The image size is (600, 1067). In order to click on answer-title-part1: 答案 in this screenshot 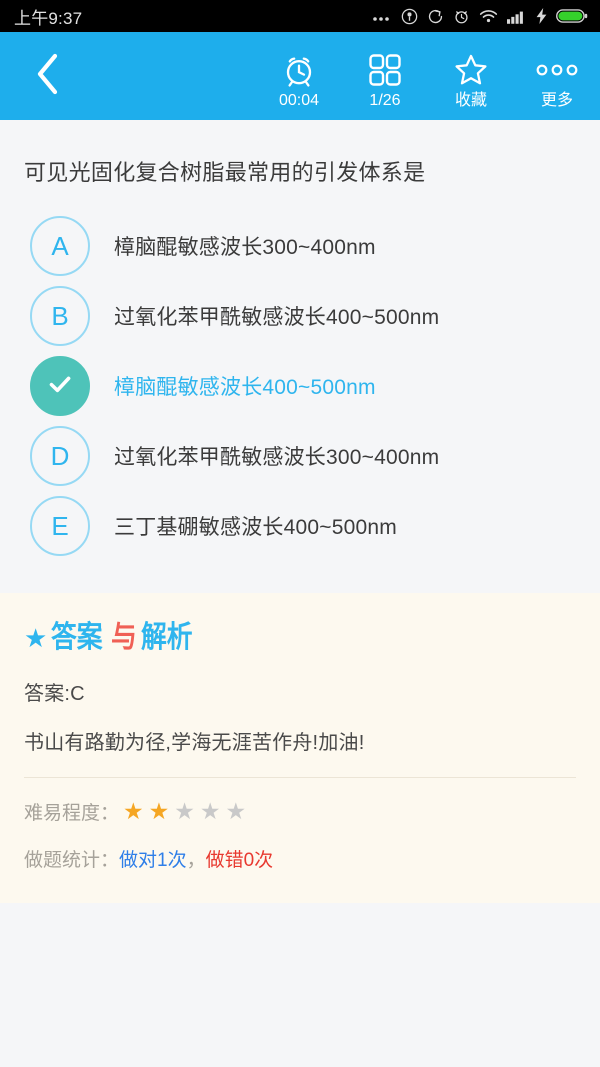, I will do `click(77, 637)`.